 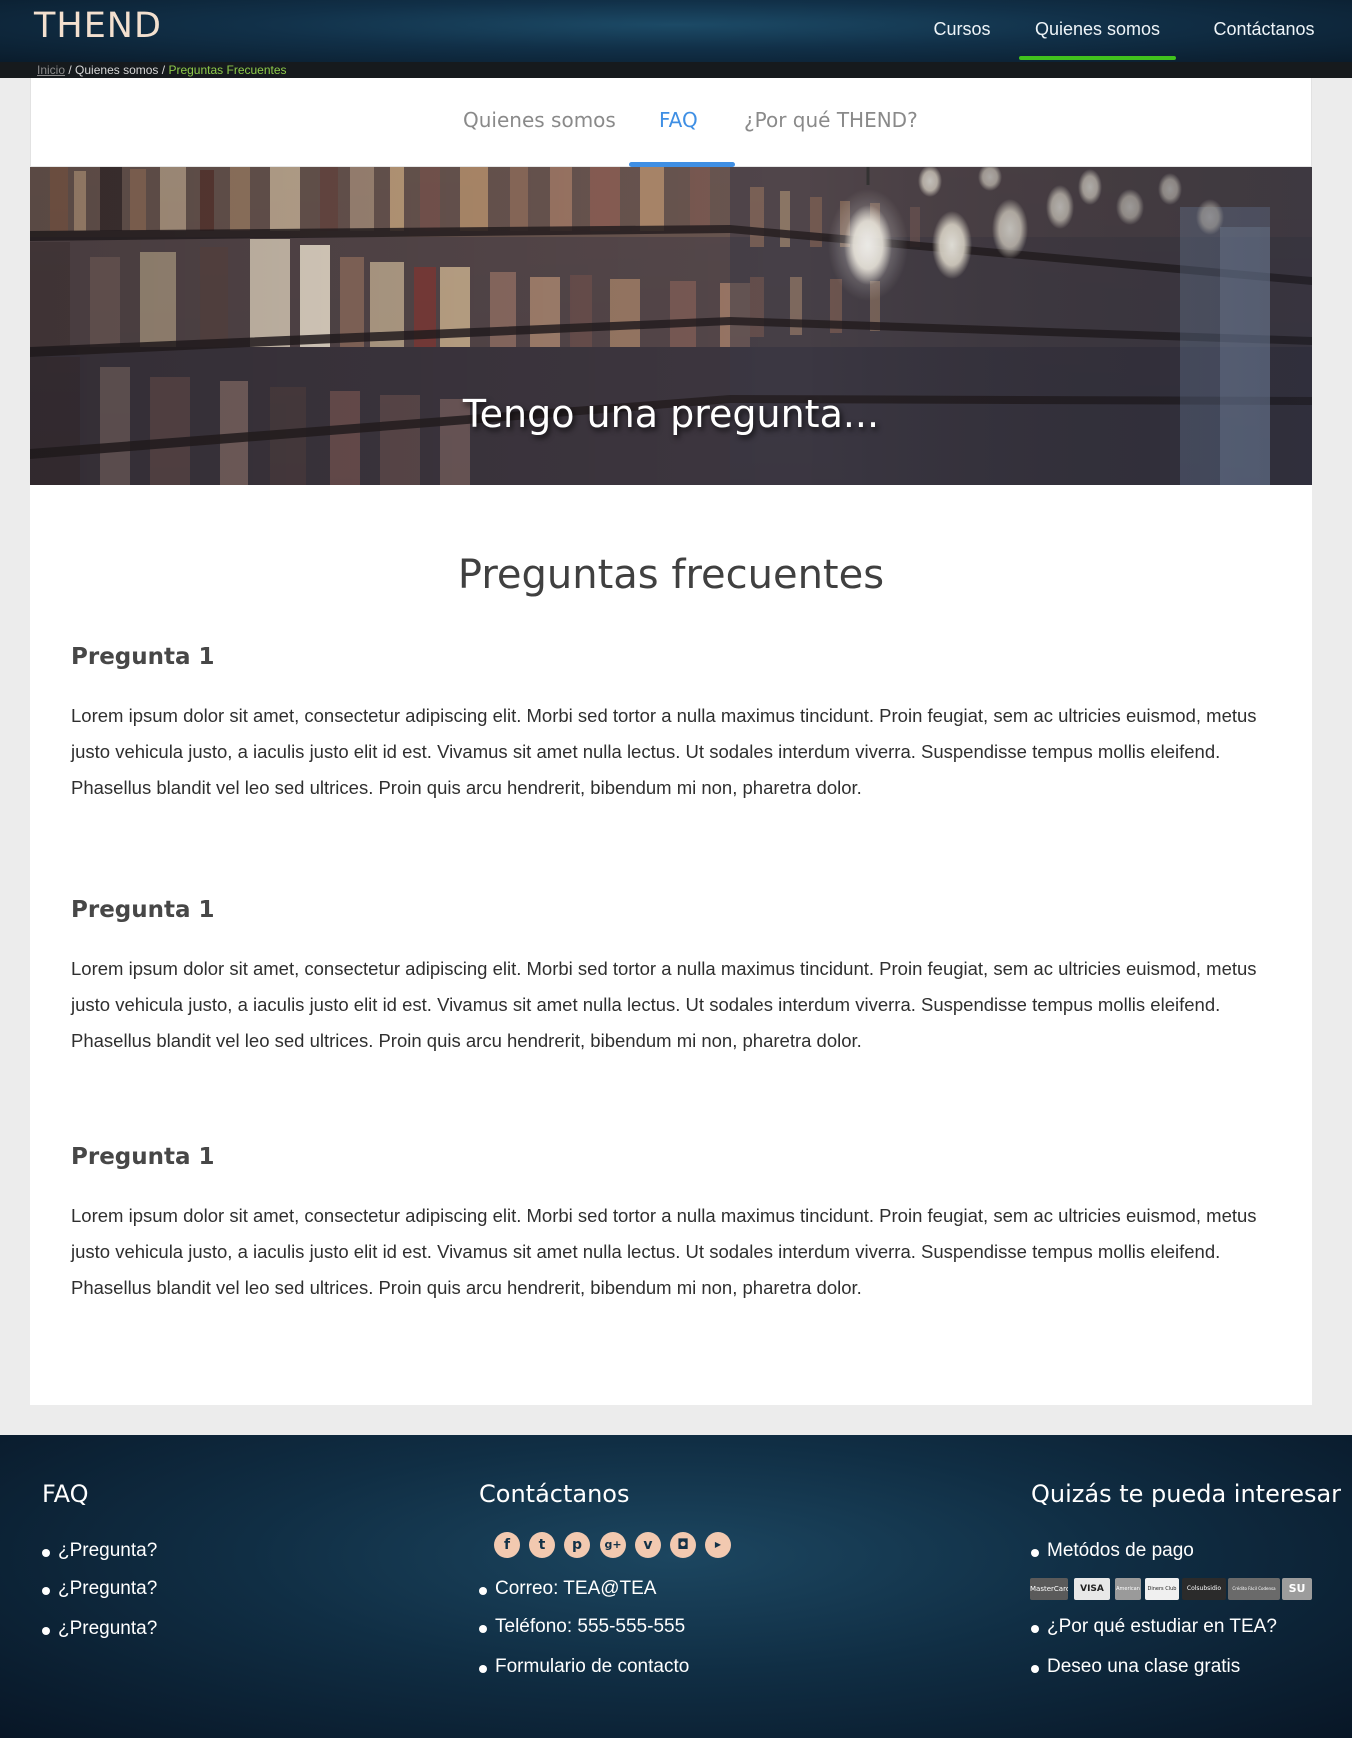 What do you see at coordinates (584, 1667) in the screenshot?
I see `footer-contact-form-link: Formulario de contacto` at bounding box center [584, 1667].